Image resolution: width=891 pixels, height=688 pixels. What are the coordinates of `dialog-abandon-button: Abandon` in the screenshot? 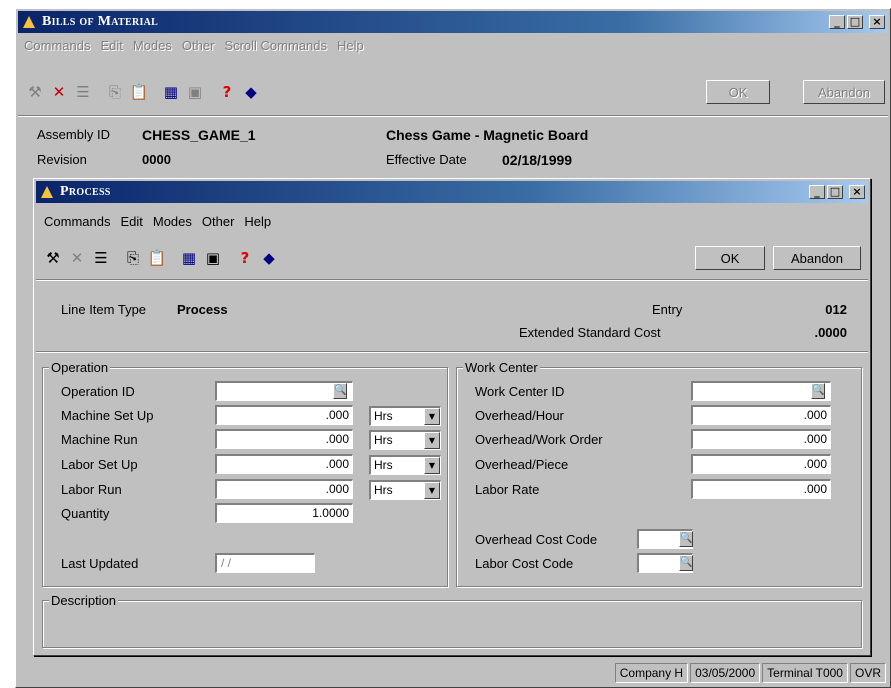 It's located at (817, 258).